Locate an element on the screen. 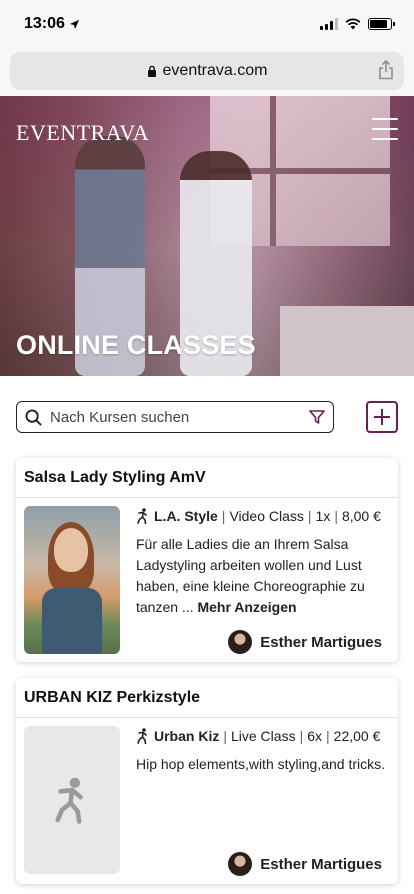 The height and width of the screenshot is (894, 414). filter-icon is located at coordinates (317, 417).